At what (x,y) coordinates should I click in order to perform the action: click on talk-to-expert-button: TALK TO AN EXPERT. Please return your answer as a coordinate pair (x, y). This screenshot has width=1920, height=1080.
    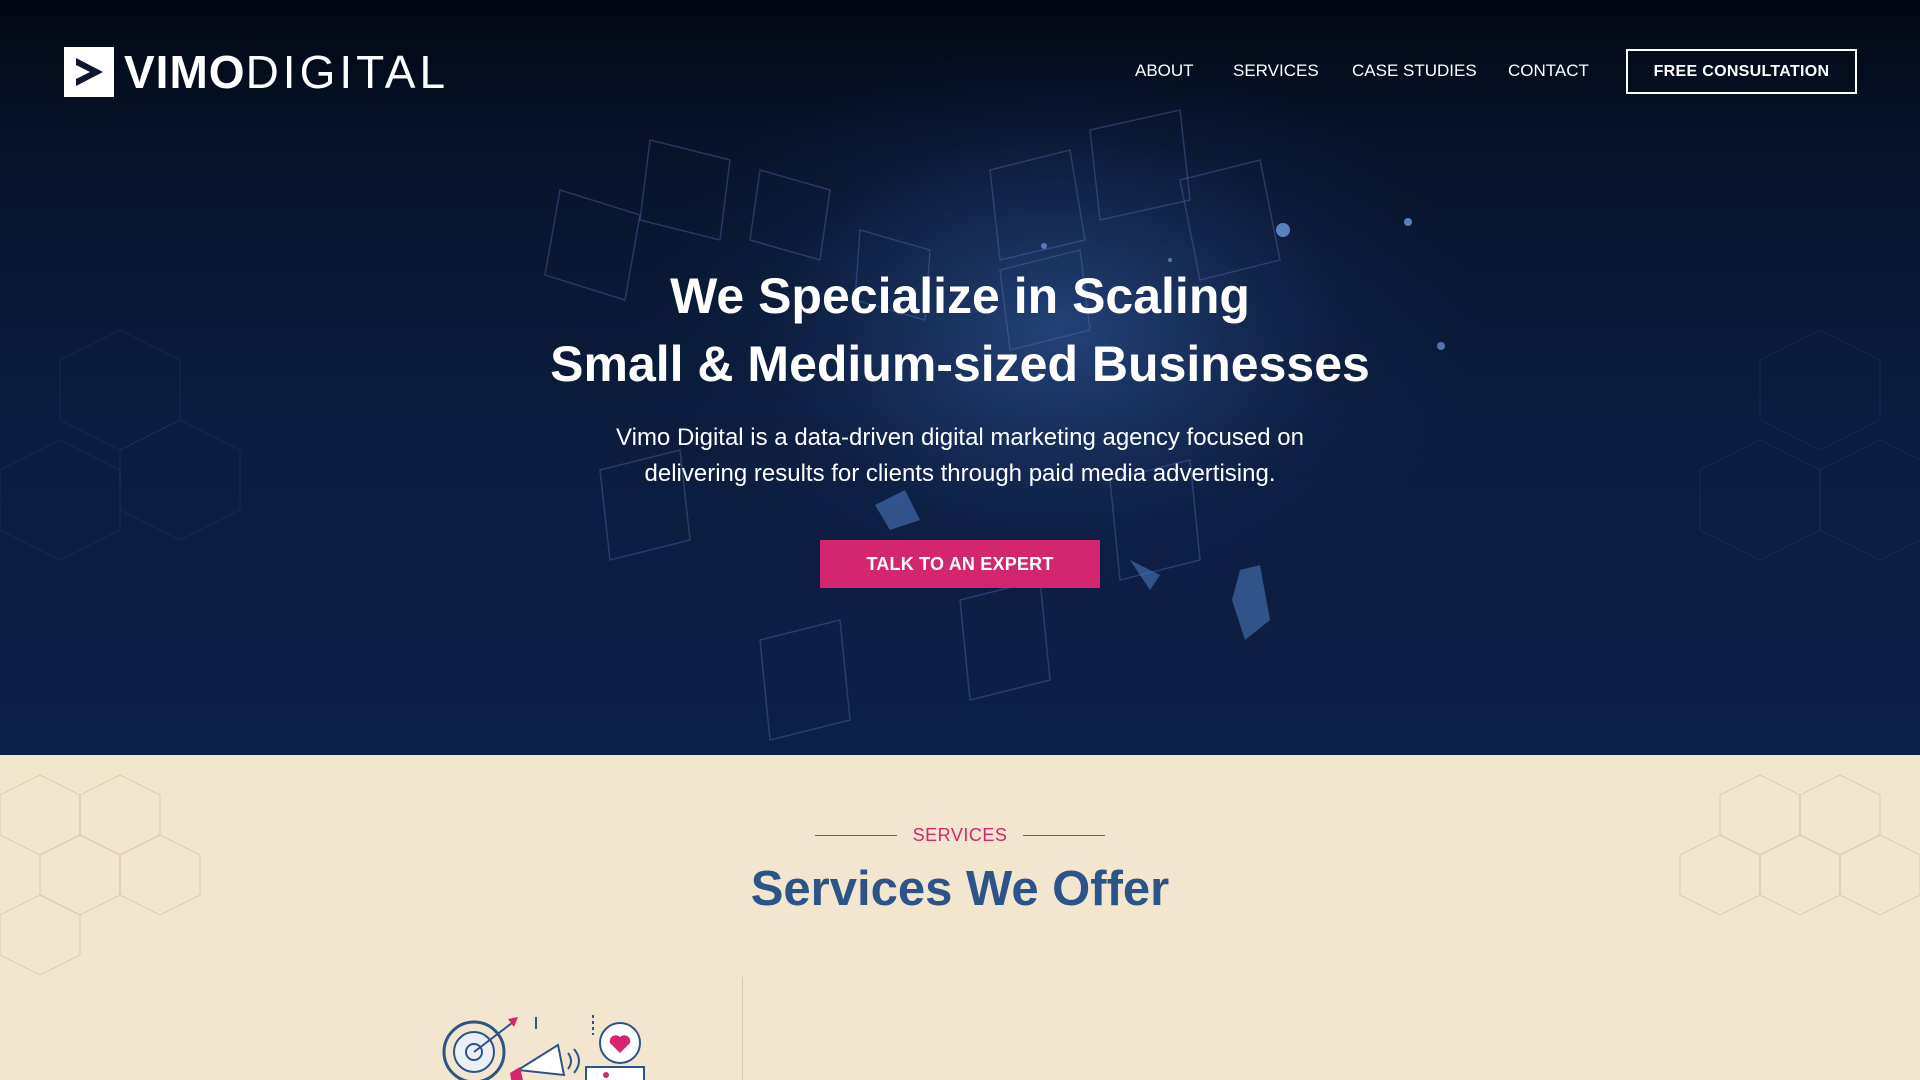
    Looking at the image, I should click on (960, 564).